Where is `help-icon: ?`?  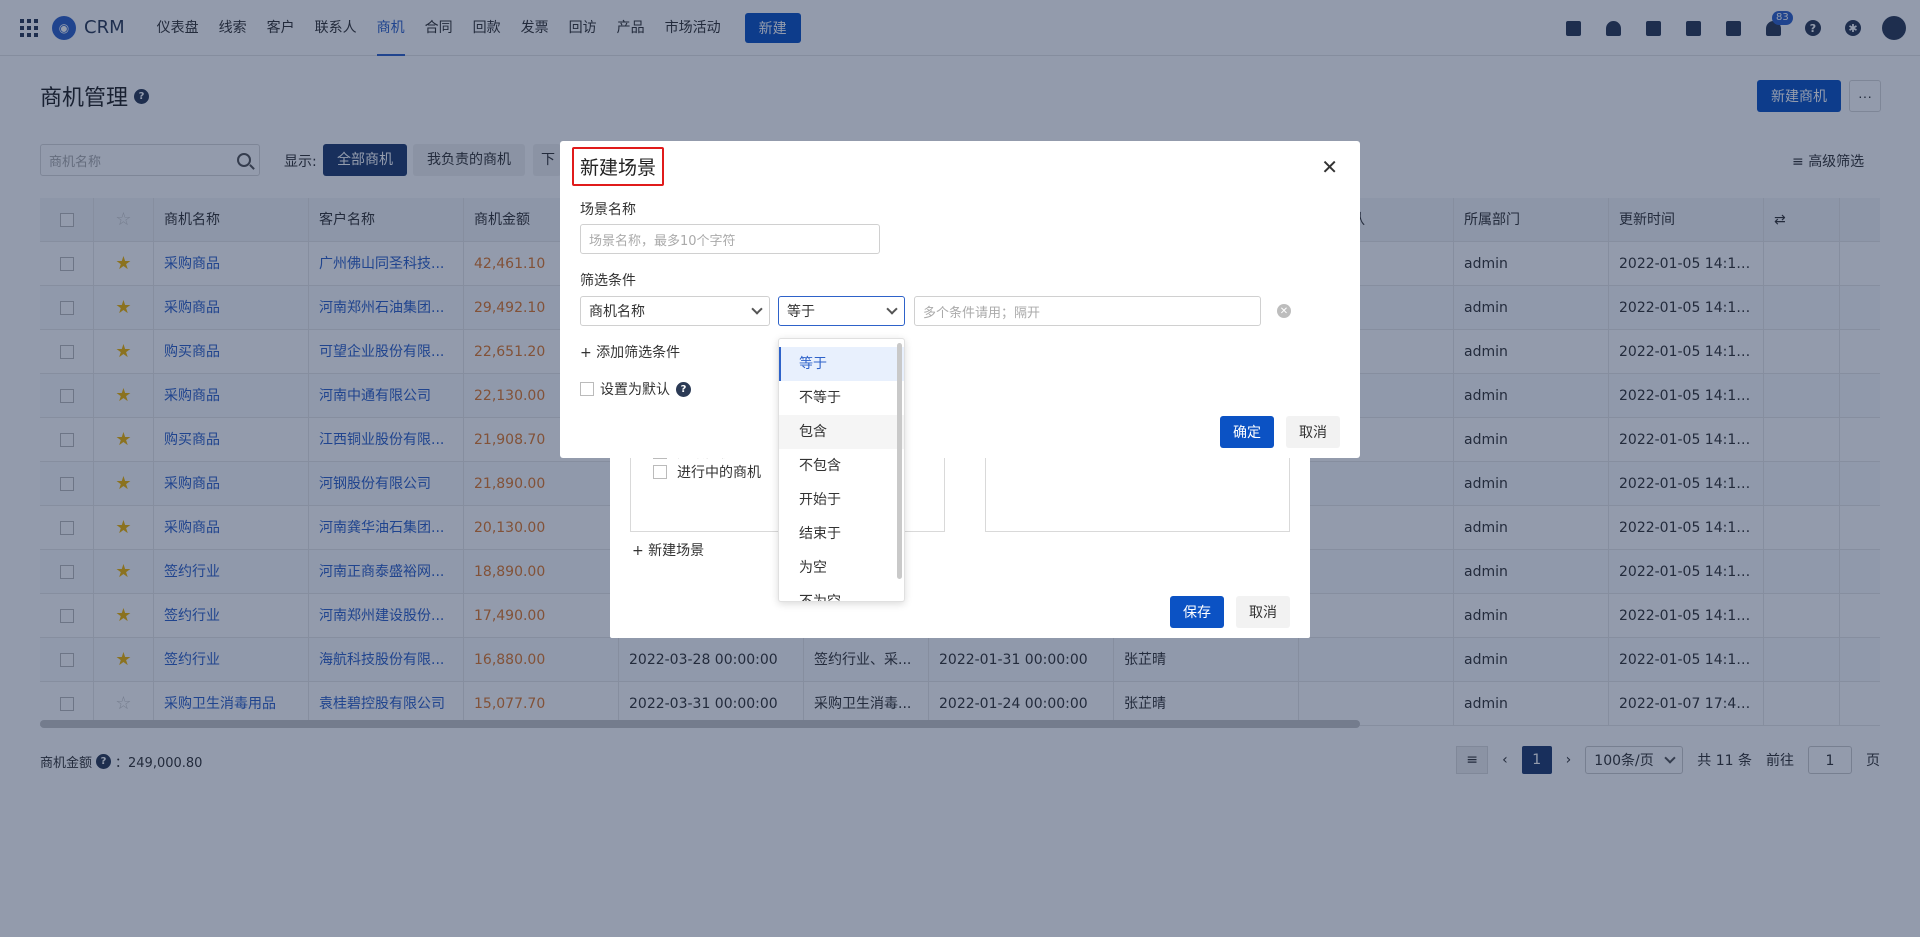
help-icon: ? is located at coordinates (683, 389).